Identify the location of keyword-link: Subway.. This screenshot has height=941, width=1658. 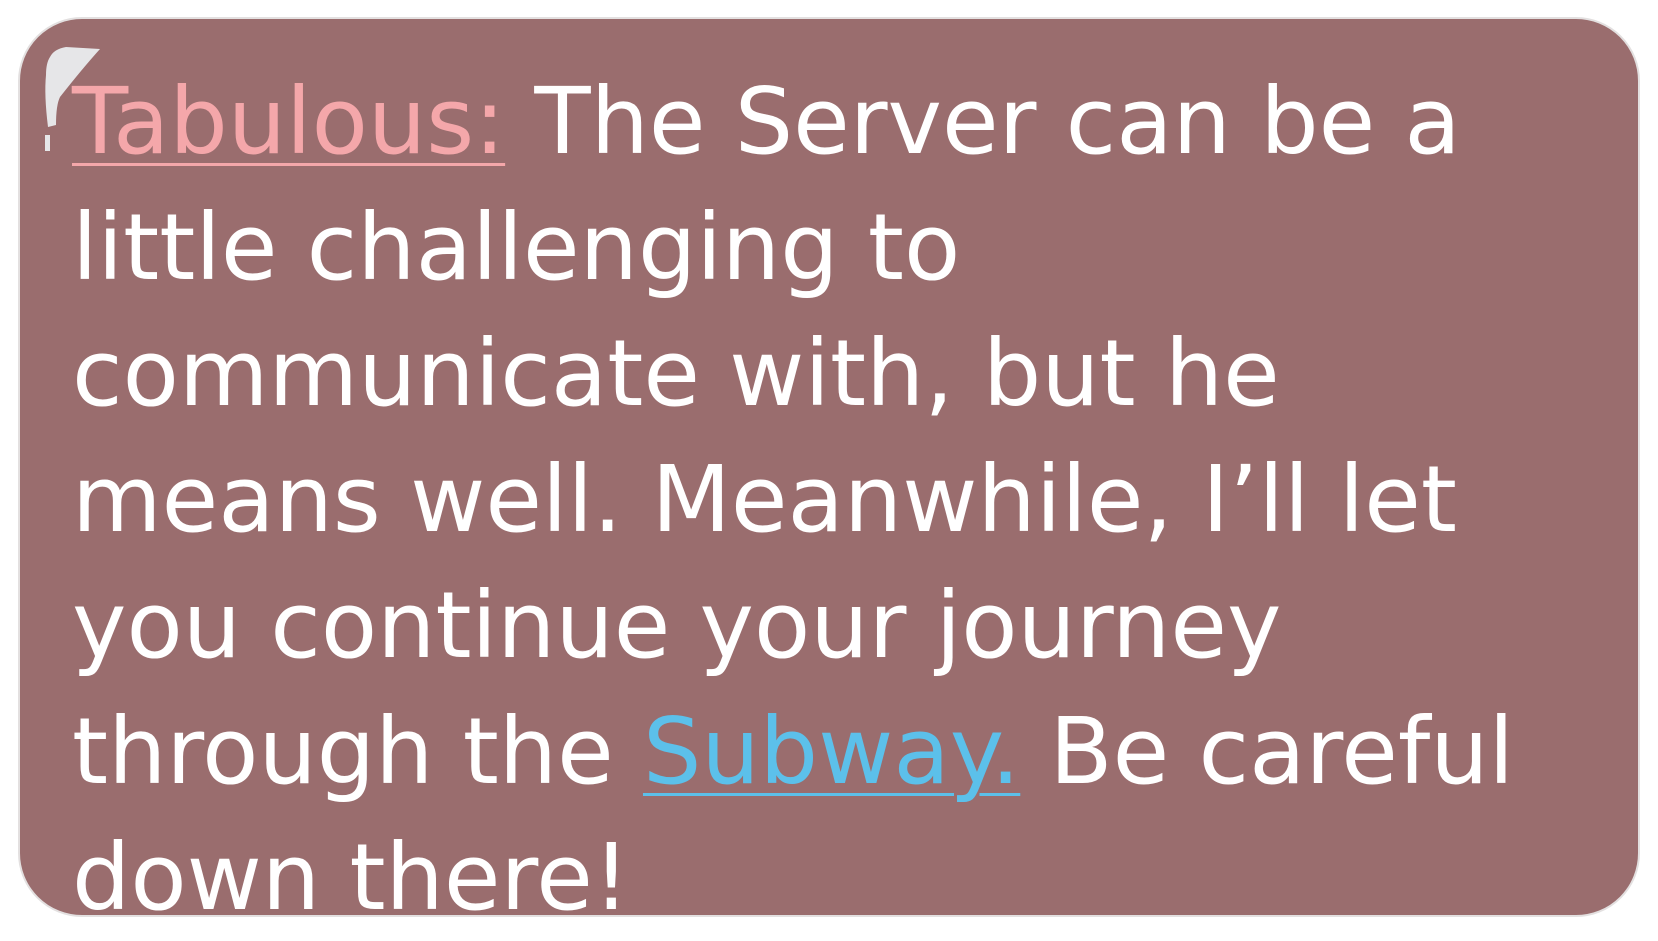
(831, 751).